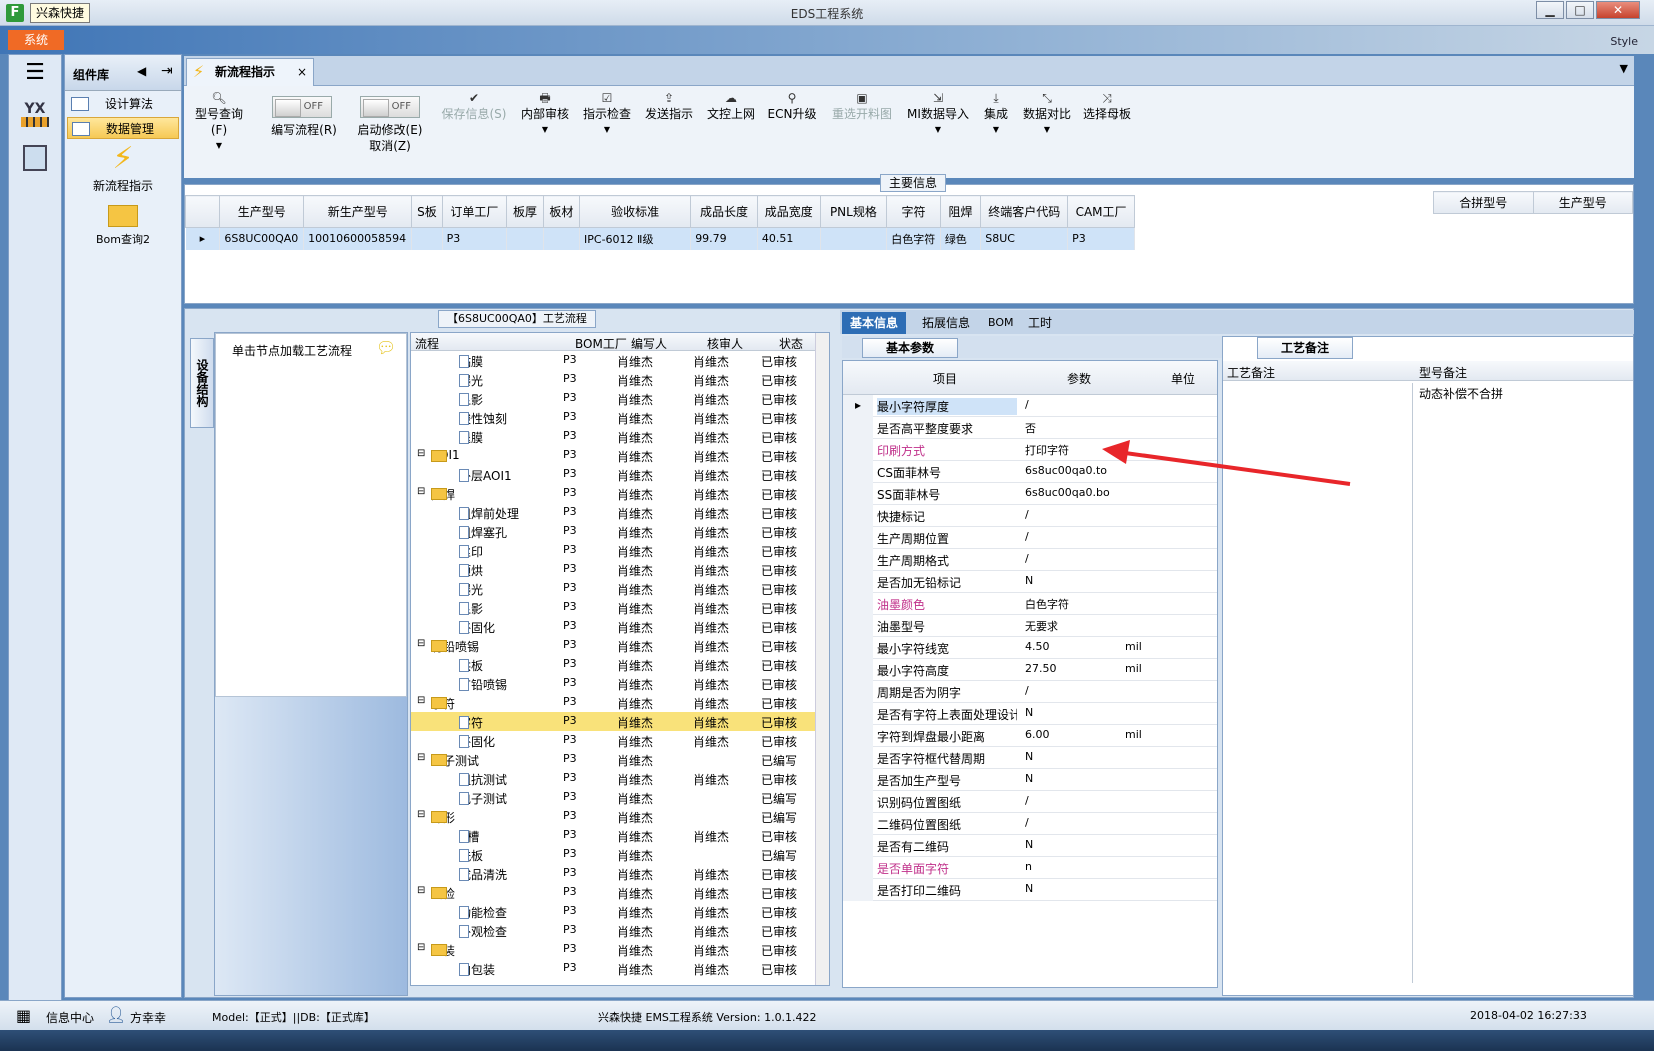  I want to click on tab-bom: BOM, so click(1001, 323).